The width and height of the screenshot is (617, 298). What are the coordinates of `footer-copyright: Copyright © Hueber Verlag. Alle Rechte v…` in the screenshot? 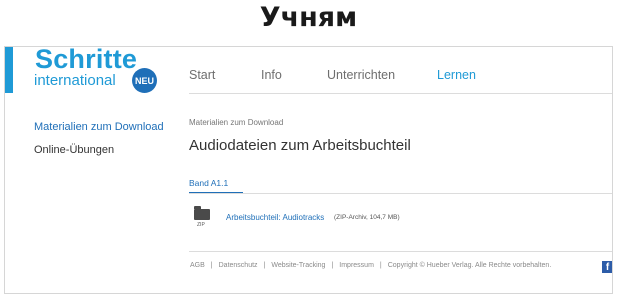 It's located at (469, 265).